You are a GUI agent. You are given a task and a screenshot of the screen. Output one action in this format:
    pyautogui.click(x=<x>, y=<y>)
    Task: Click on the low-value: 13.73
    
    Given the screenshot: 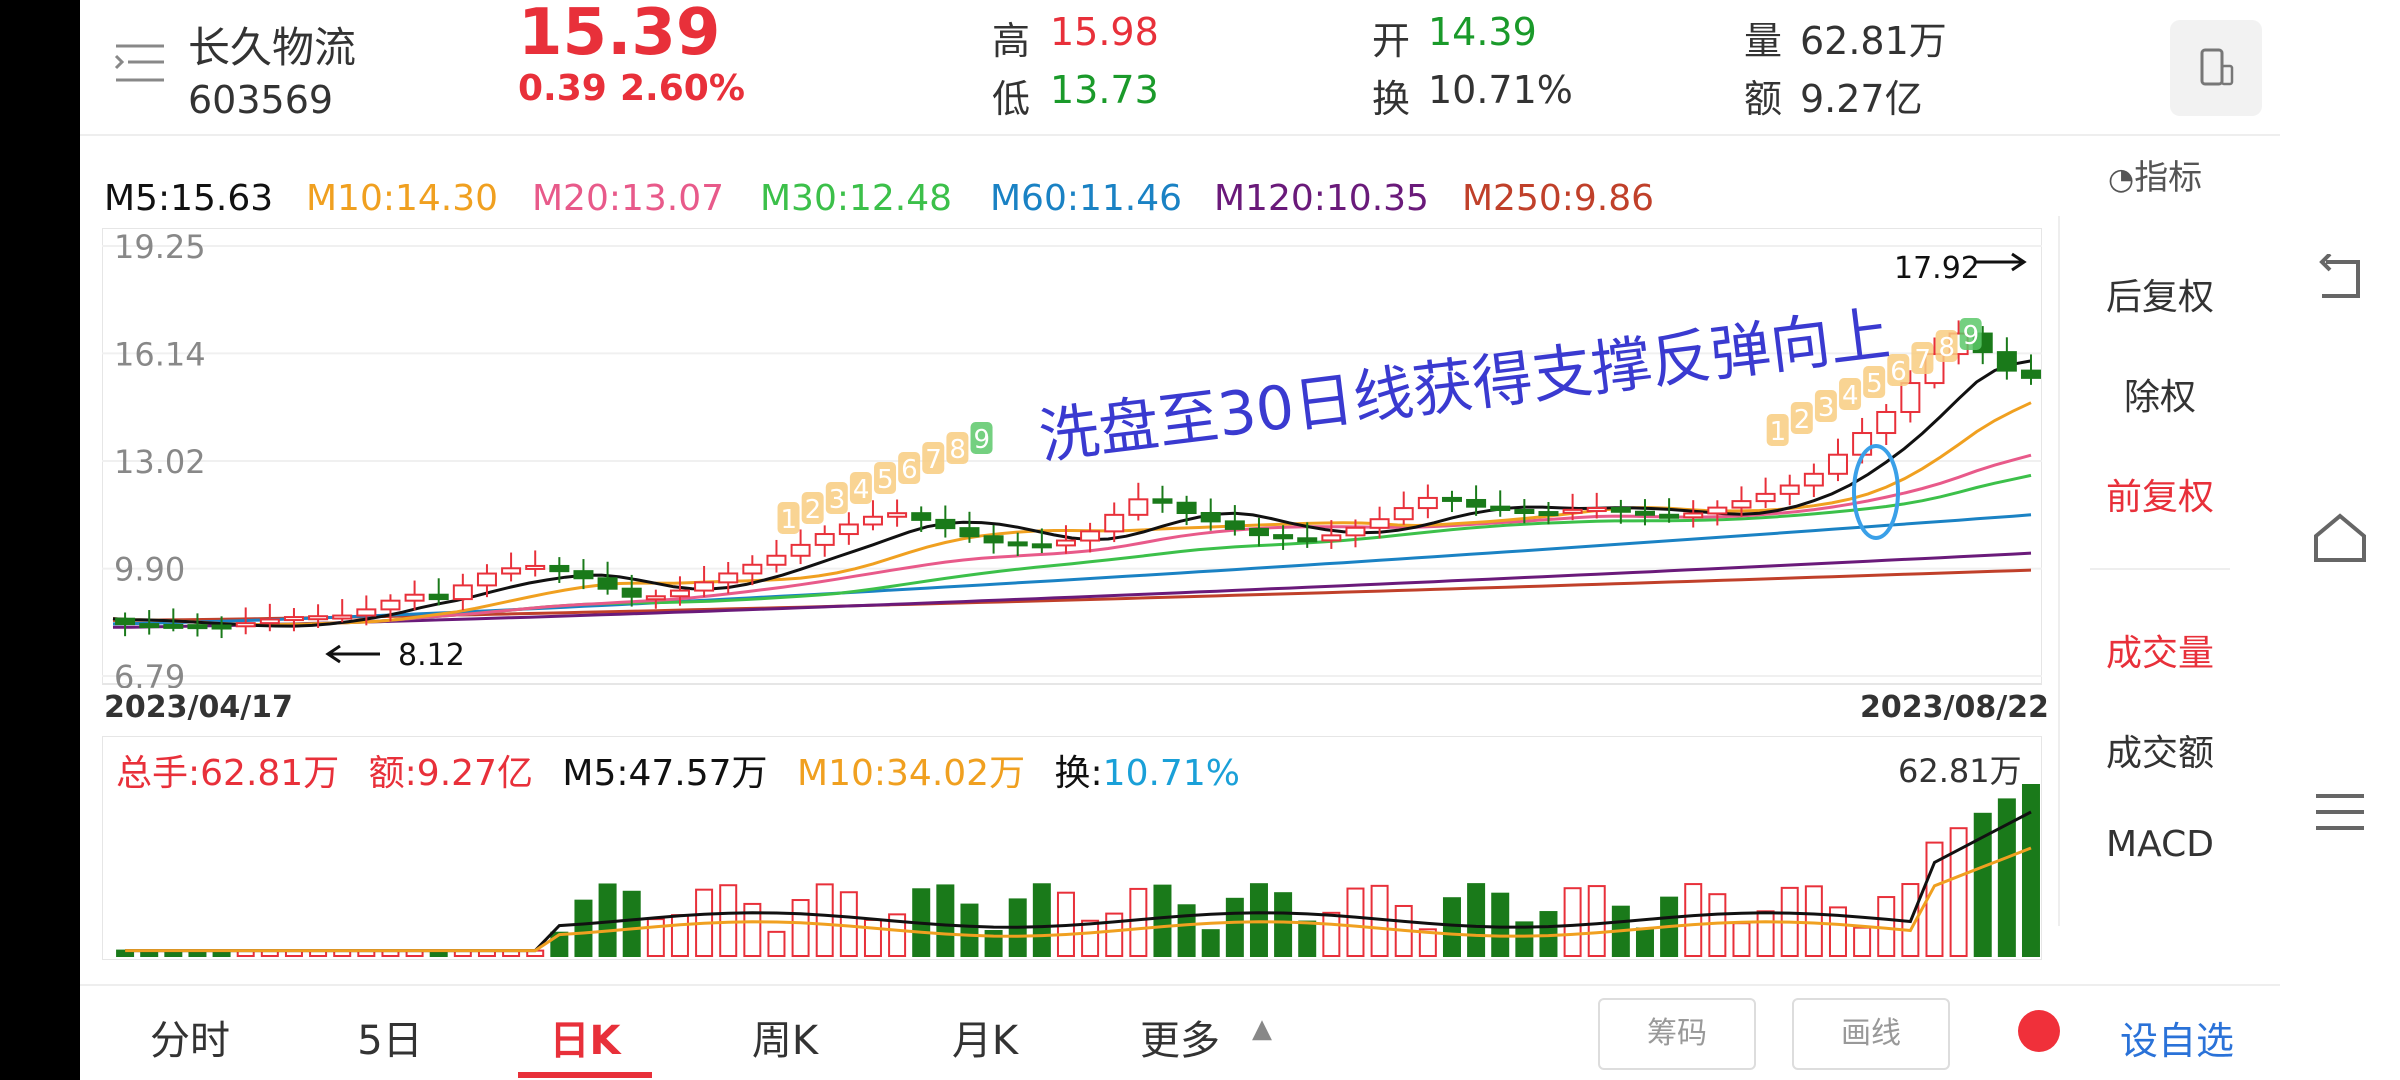 What is the action you would take?
    pyautogui.click(x=1104, y=90)
    